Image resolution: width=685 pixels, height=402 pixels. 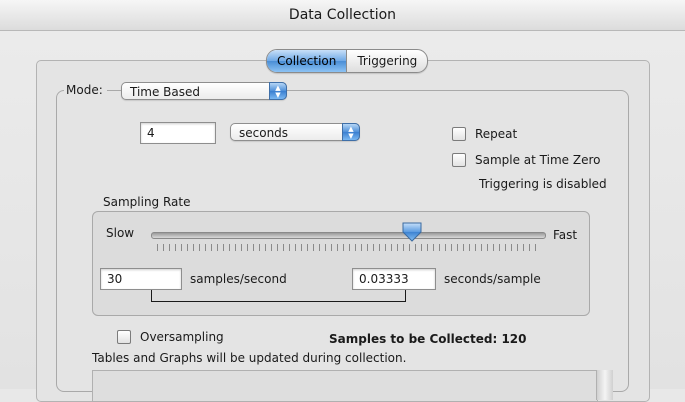 What do you see at coordinates (178, 133) in the screenshot?
I see `duration-field: 4` at bounding box center [178, 133].